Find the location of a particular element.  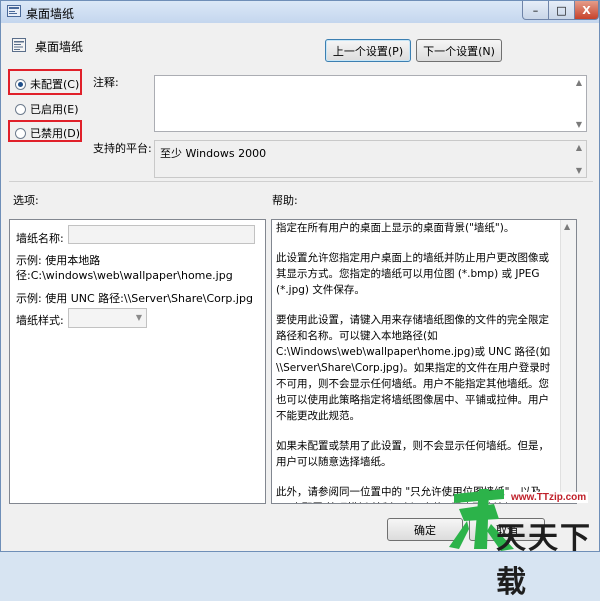

chevron-down-icon: ▼ is located at coordinates (138, 317).